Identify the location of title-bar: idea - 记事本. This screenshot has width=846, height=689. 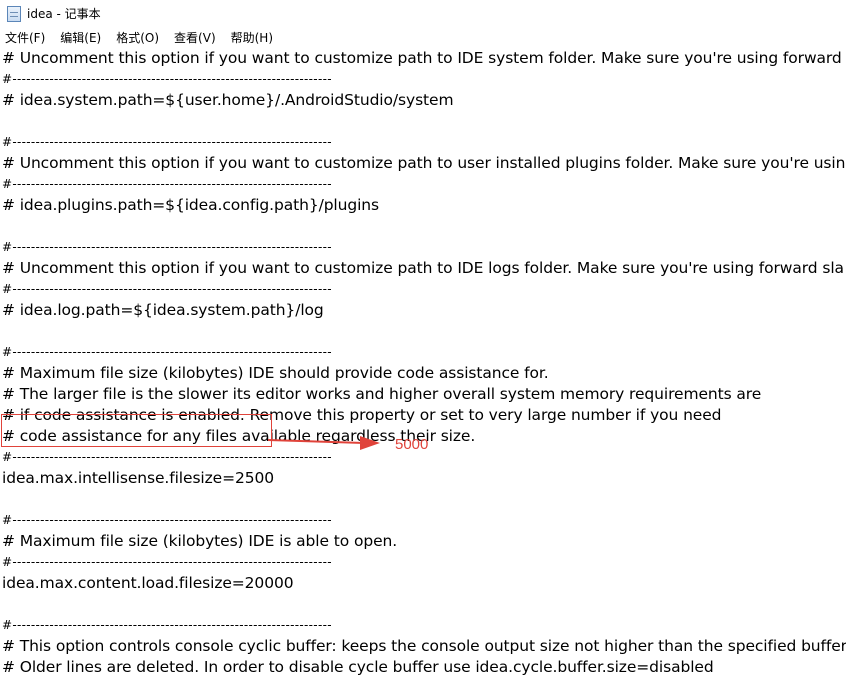
(423, 13).